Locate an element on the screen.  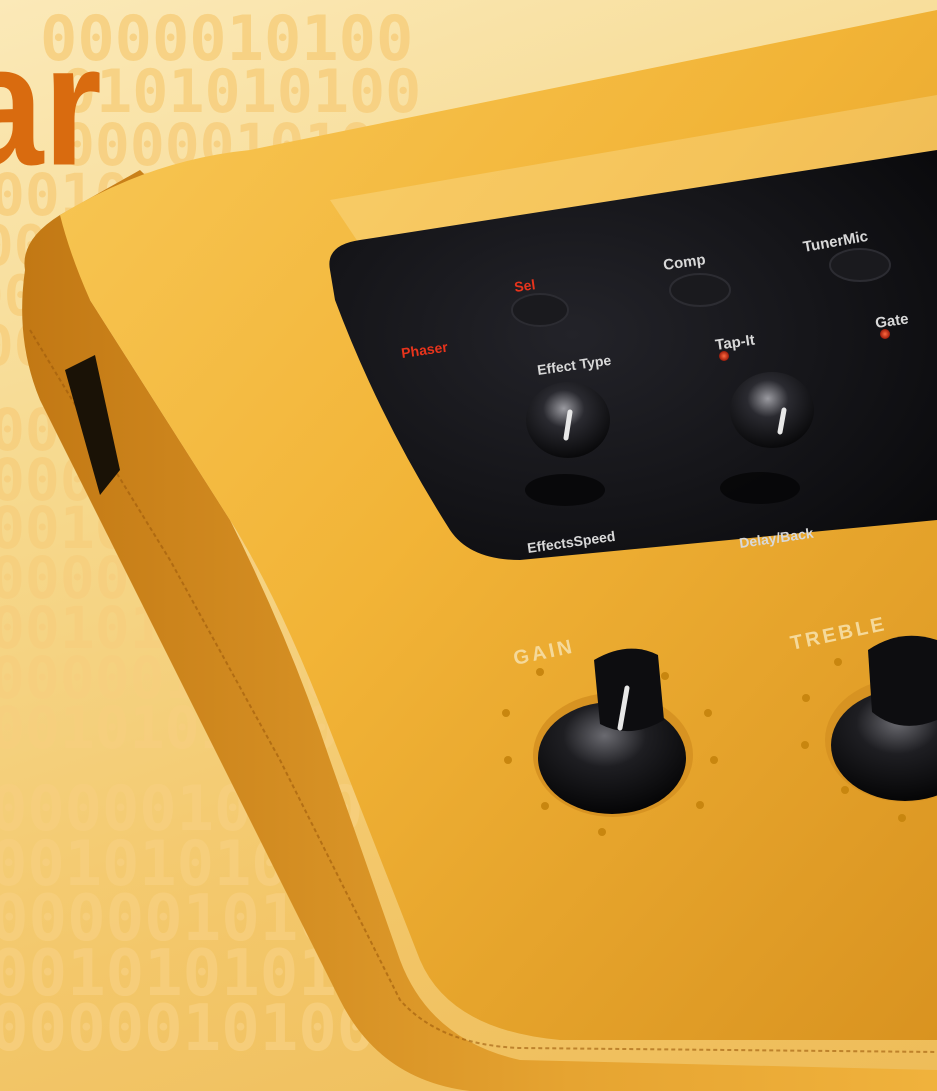
label-sel: Sel is located at coordinates (524, 285).